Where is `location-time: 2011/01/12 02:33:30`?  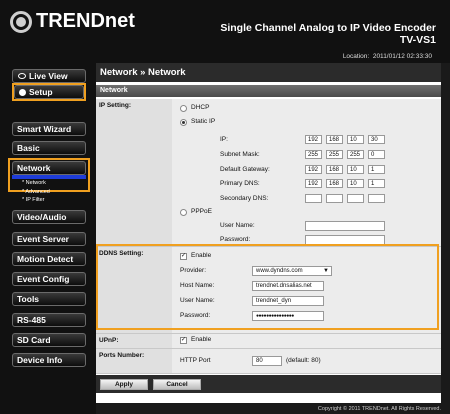 location-time: 2011/01/12 02:33:30 is located at coordinates (402, 56).